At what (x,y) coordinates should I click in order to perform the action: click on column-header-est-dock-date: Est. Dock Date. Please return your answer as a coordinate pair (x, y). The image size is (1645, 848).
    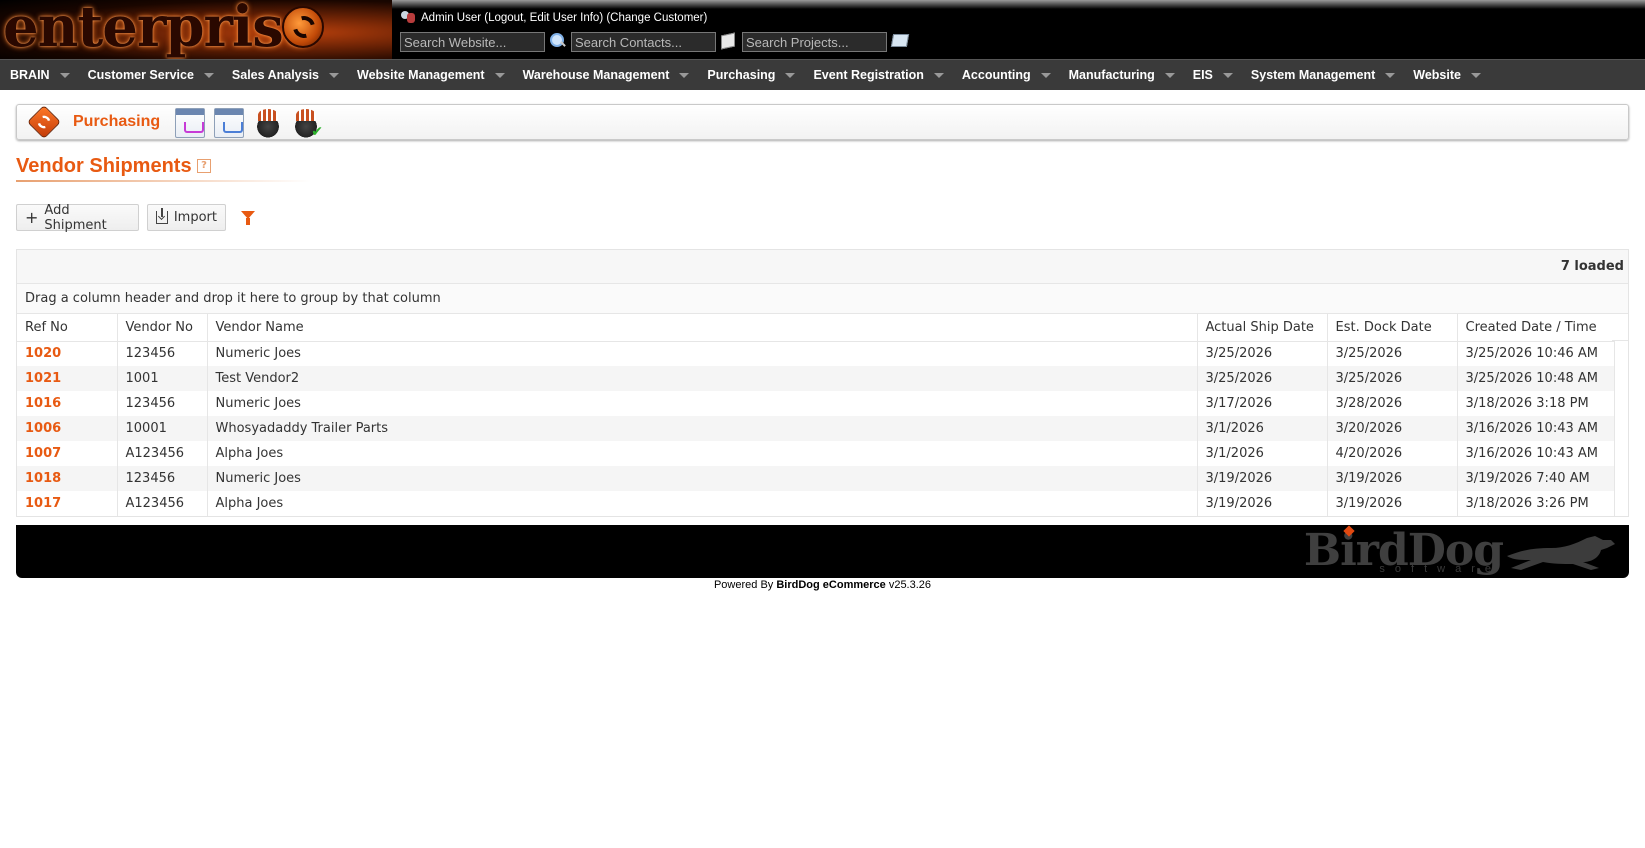
    Looking at the image, I should click on (1392, 328).